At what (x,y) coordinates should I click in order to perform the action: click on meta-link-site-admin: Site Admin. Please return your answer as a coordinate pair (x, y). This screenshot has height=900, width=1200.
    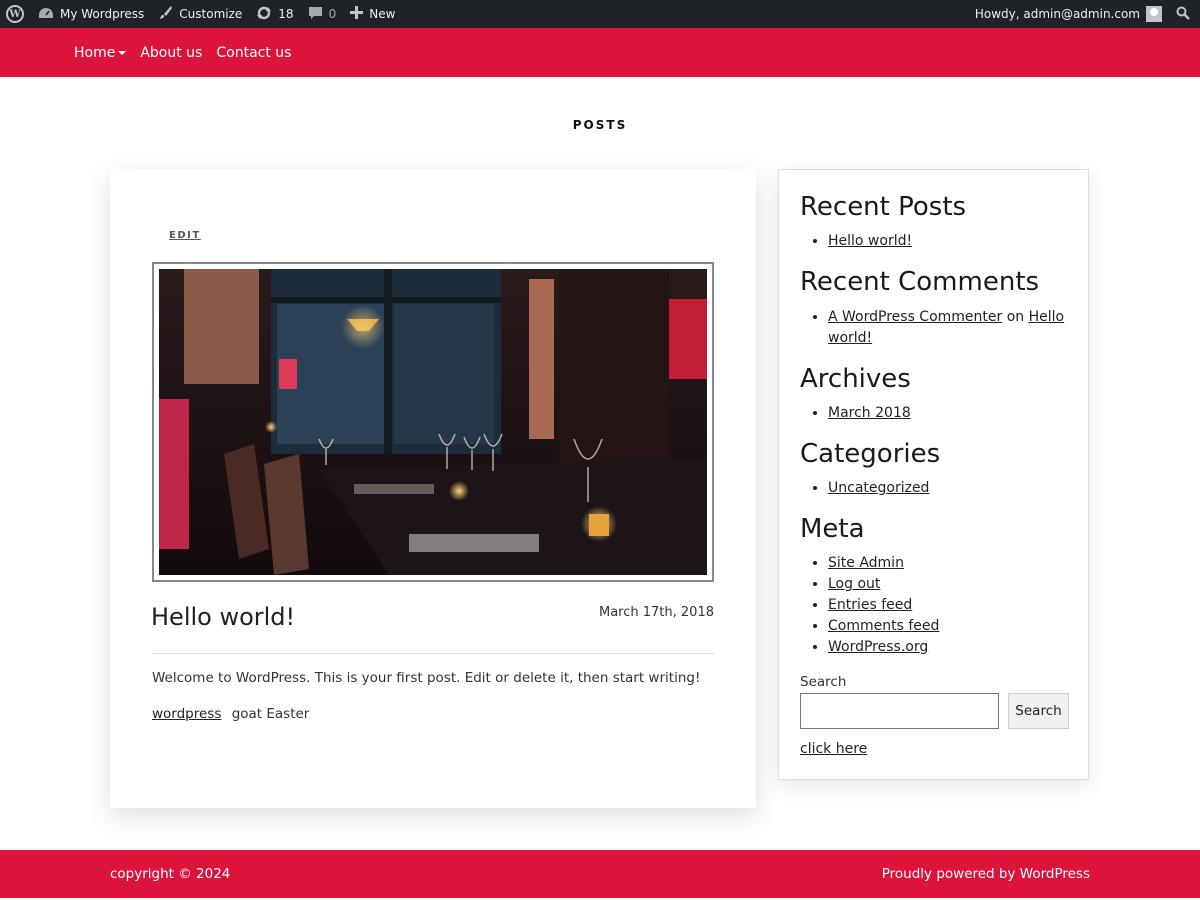
    Looking at the image, I should click on (866, 563).